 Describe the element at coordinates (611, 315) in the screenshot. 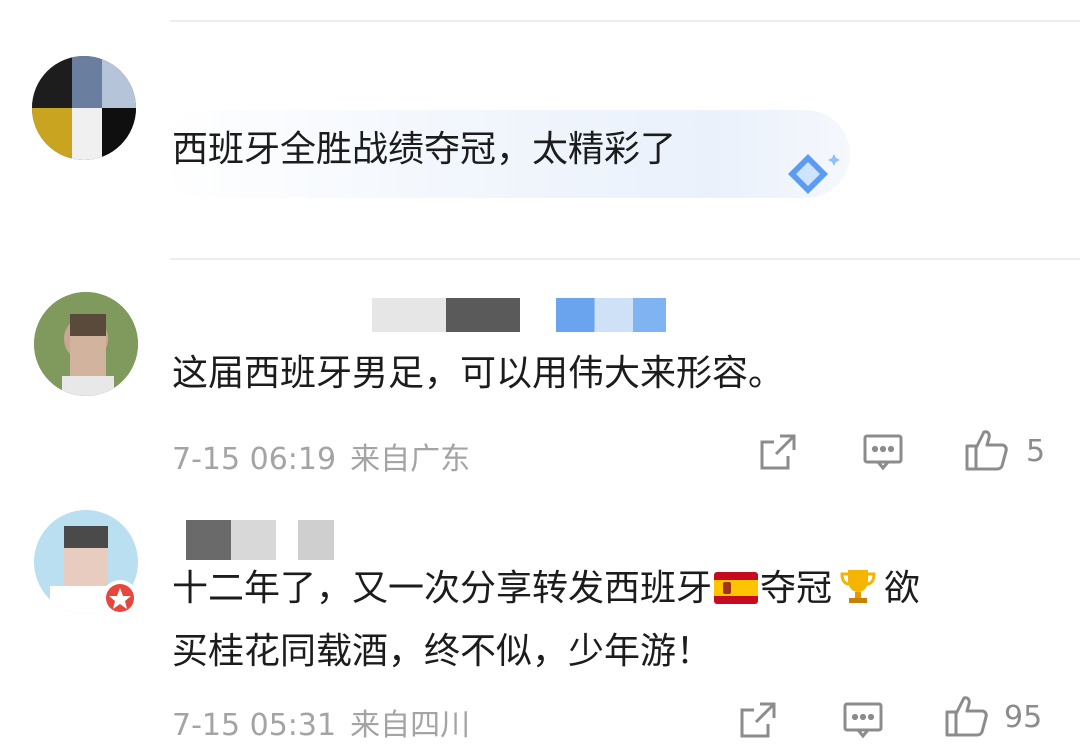

I see `user-badge-blurred` at that location.